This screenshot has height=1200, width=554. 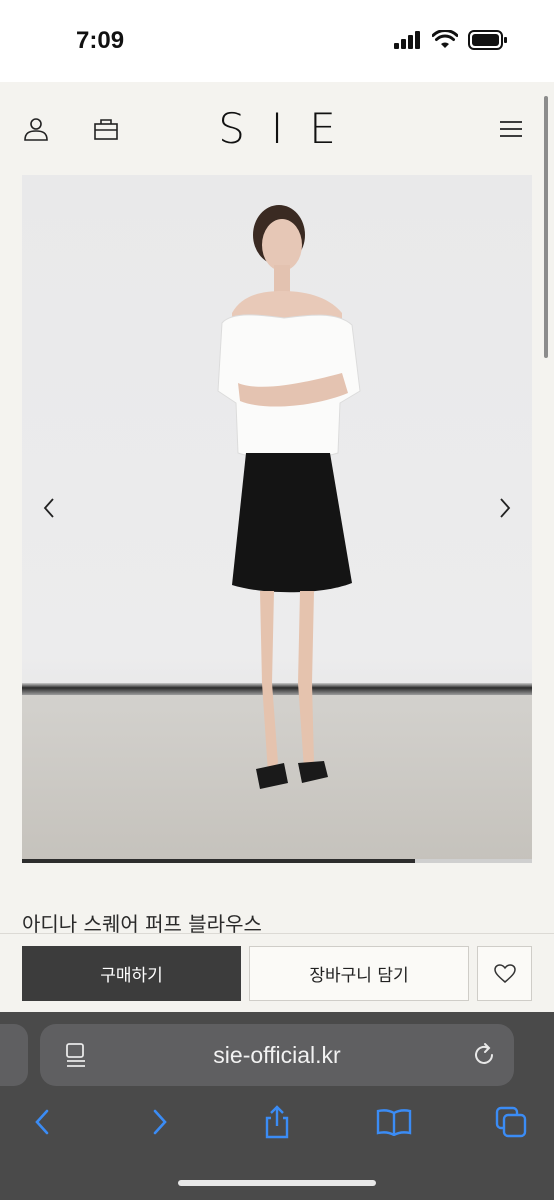 I want to click on add-to-cart-button: 장바구니 담기, so click(x=359, y=973).